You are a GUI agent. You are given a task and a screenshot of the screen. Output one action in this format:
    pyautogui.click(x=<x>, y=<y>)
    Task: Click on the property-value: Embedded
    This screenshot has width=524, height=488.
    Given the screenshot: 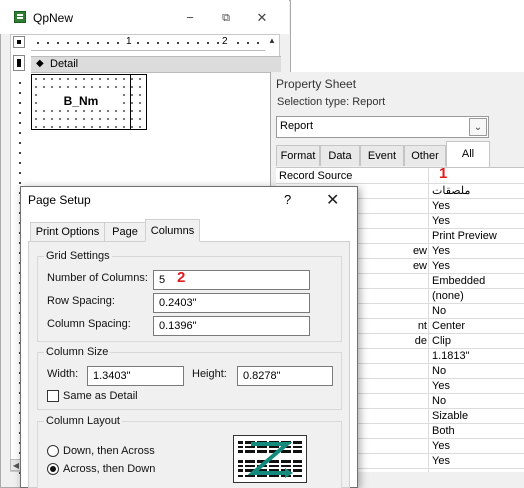 What is the action you would take?
    pyautogui.click(x=458, y=281)
    